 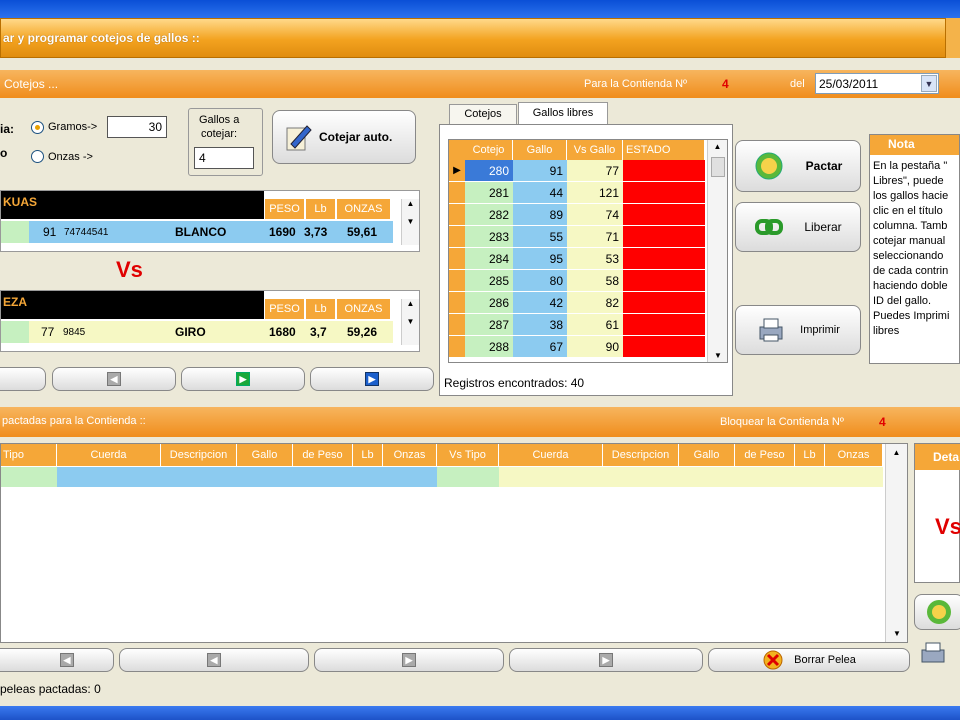 What do you see at coordinates (577, 325) in the screenshot?
I see `cotejo-row: 287 38 61` at bounding box center [577, 325].